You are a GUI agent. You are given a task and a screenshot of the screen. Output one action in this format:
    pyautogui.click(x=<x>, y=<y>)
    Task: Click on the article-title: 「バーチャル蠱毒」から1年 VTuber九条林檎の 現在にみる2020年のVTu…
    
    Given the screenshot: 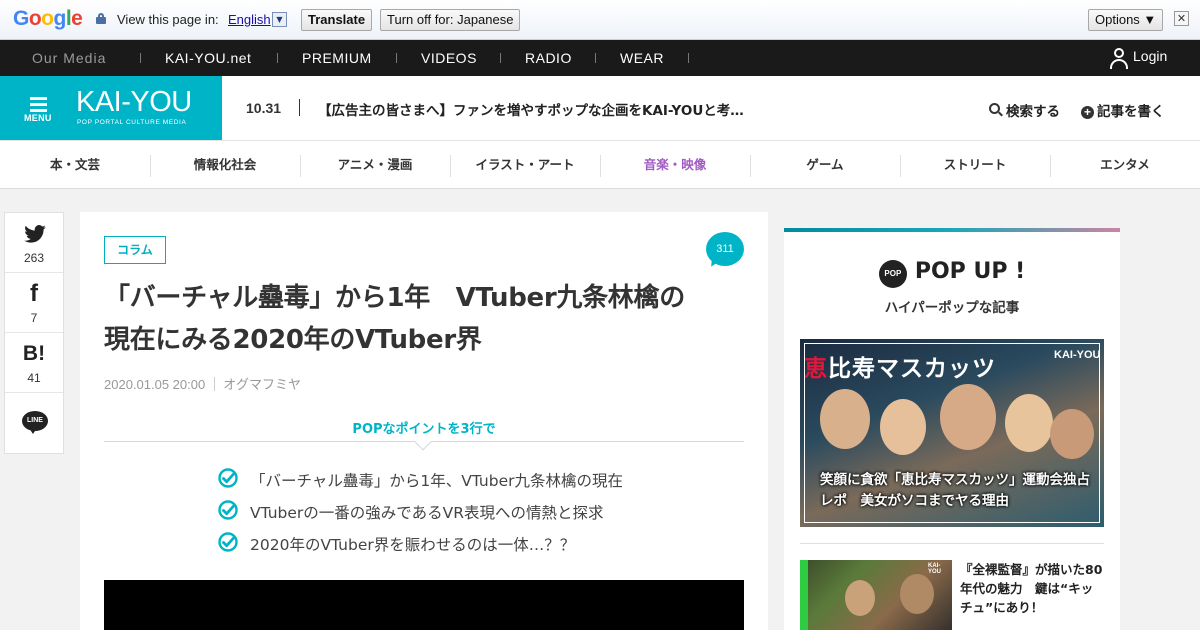 What is the action you would take?
    pyautogui.click(x=424, y=319)
    